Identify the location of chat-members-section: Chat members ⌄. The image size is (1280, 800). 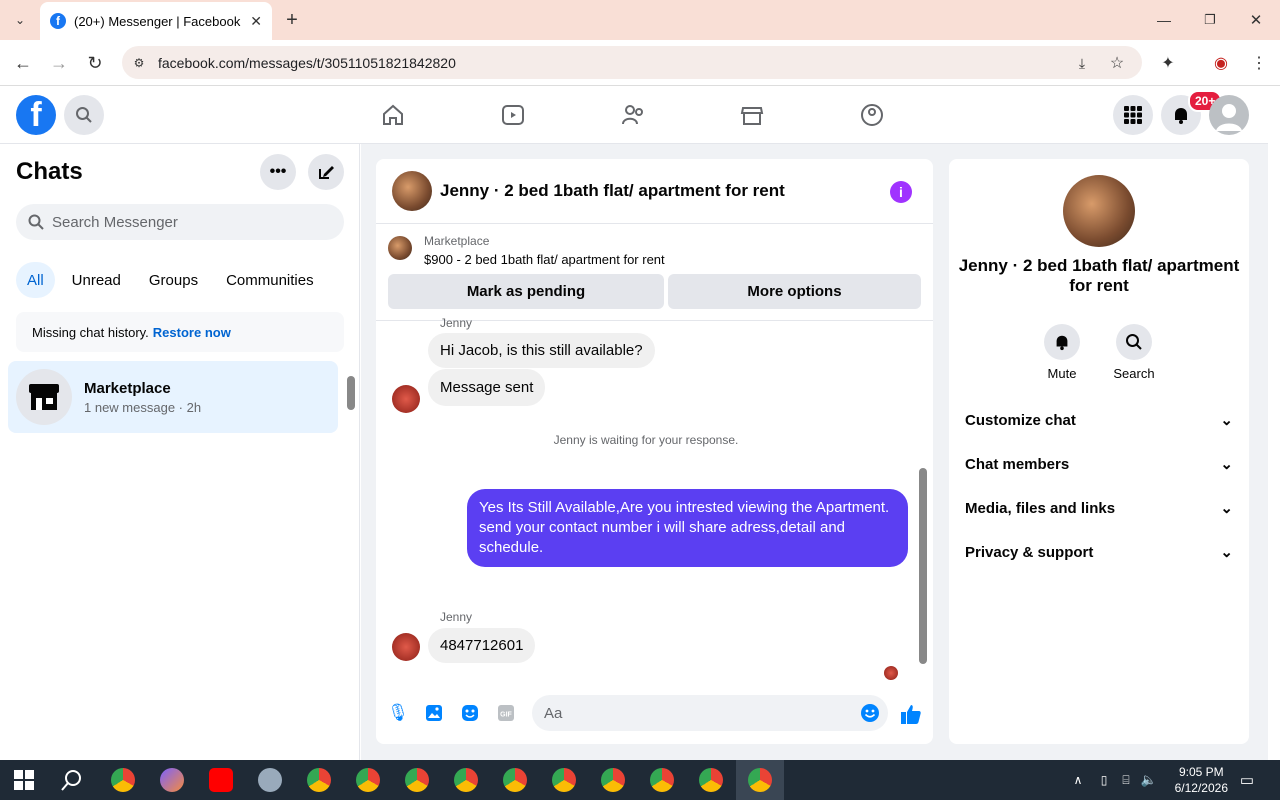
(1099, 464).